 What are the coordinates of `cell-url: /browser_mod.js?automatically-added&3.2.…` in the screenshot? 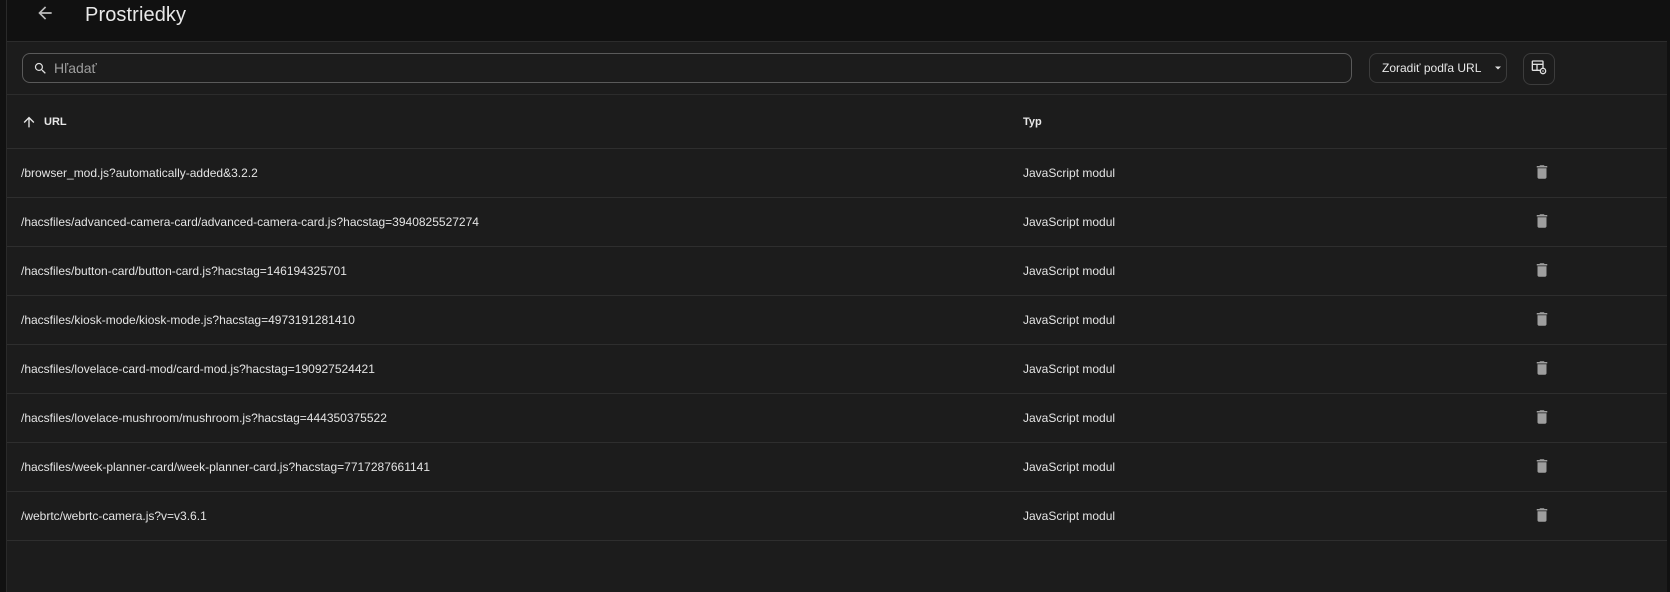 It's located at (139, 173).